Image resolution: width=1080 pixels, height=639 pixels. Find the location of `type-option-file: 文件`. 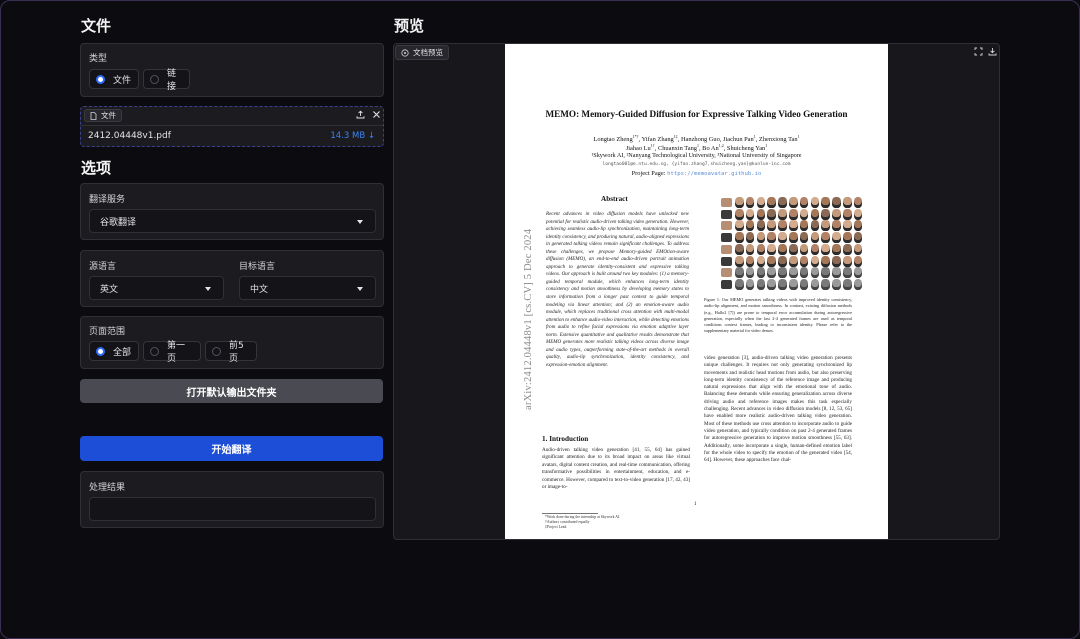

type-option-file: 文件 is located at coordinates (114, 79).